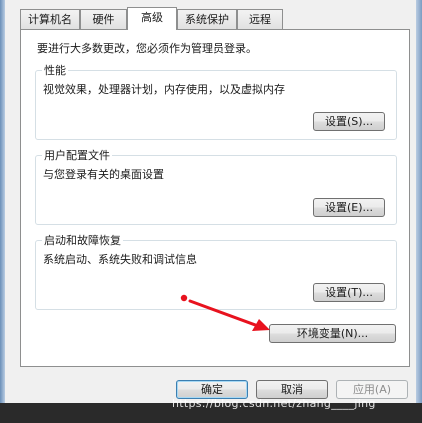 The width and height of the screenshot is (422, 423). What do you see at coordinates (147, 48) in the screenshot?
I see `admin-notice: 要进行大多数更改，您必须作为管理员登录。` at bounding box center [147, 48].